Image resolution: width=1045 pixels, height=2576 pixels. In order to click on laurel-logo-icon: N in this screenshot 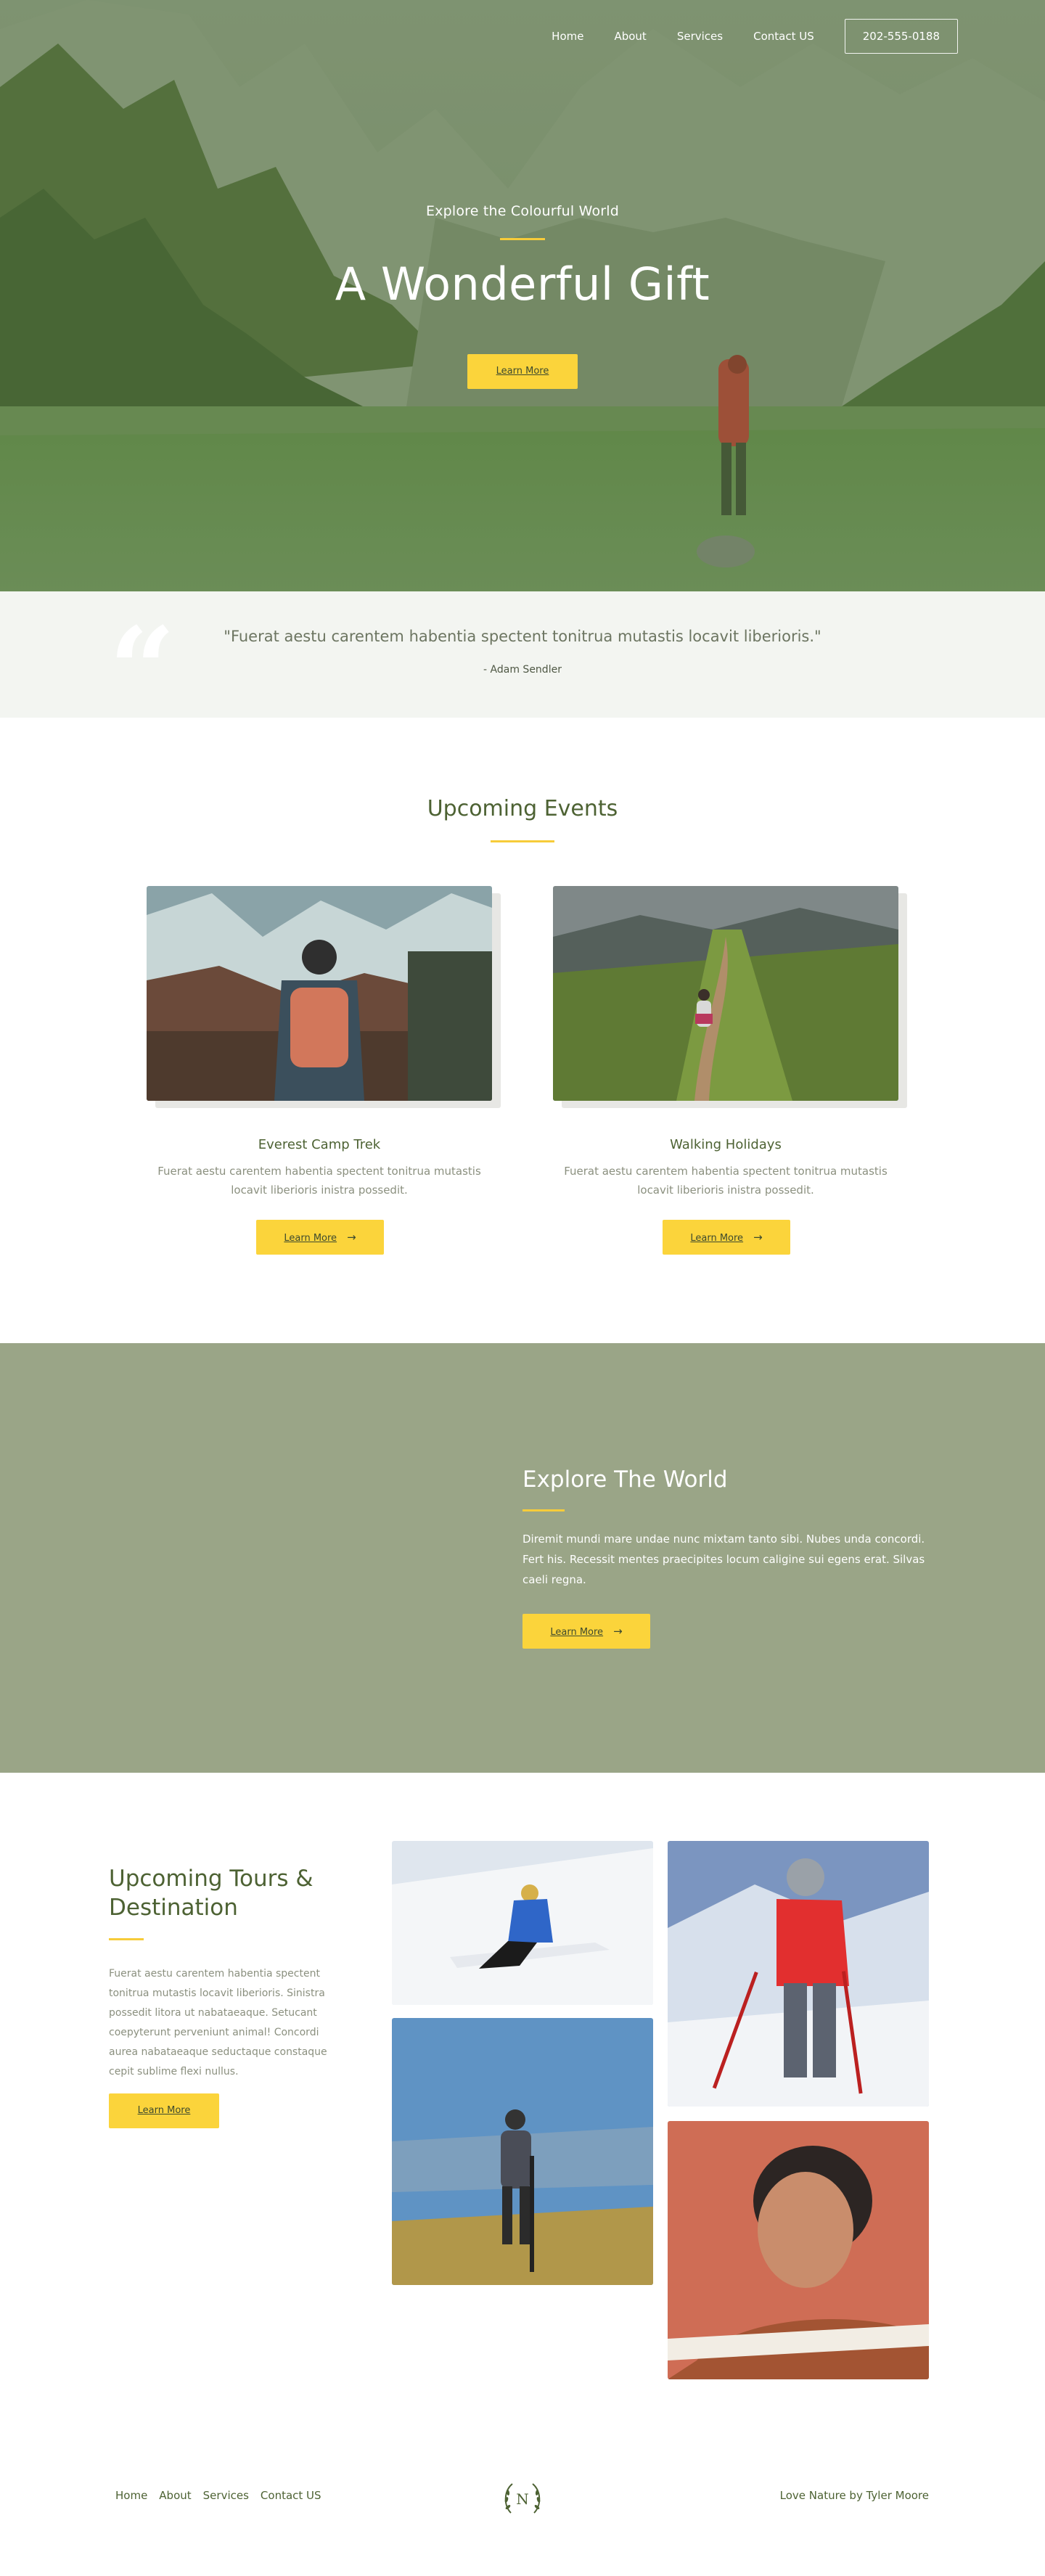, I will do `click(522, 2498)`.